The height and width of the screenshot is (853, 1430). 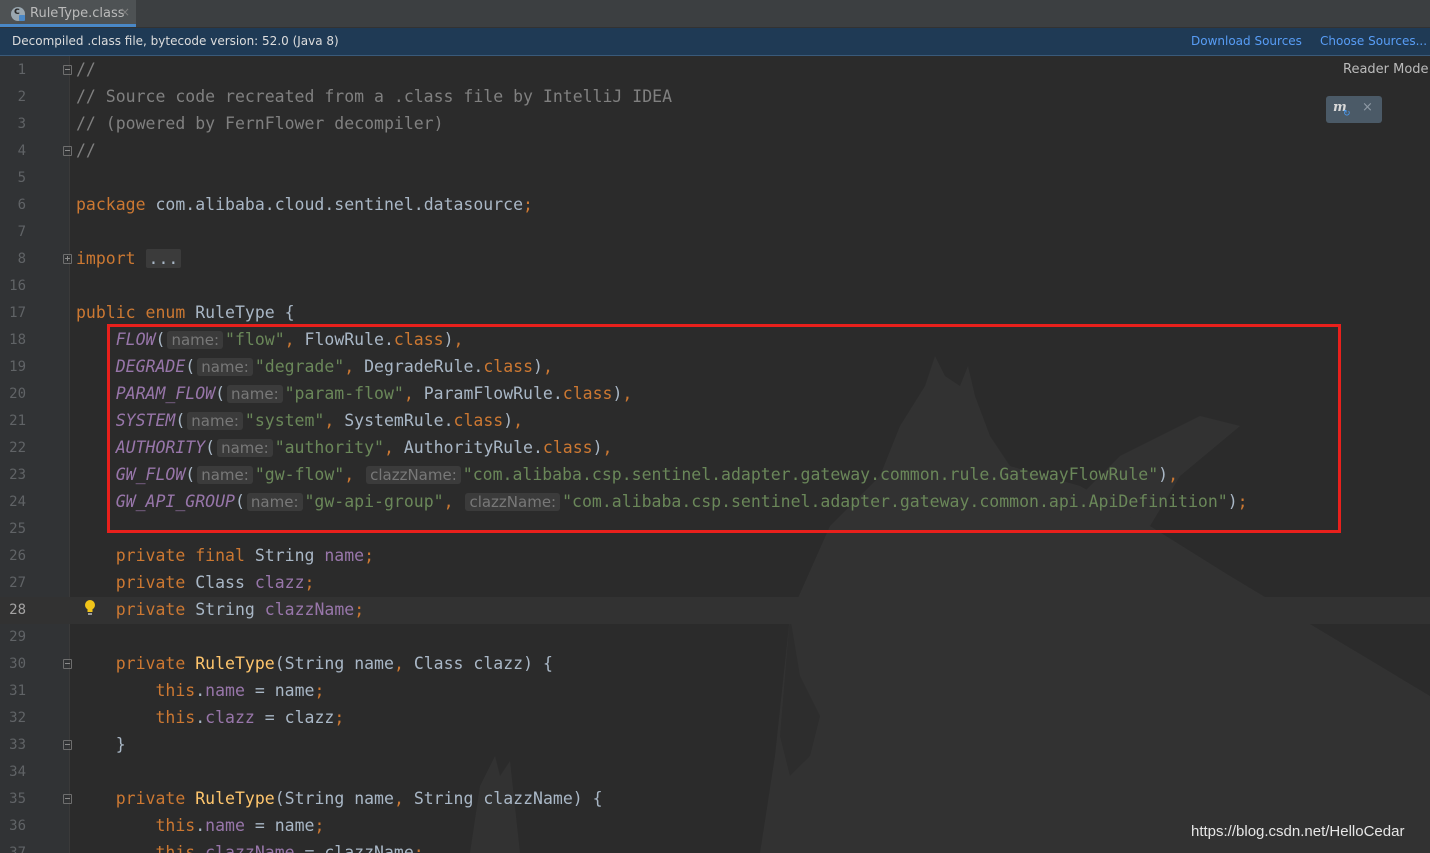 What do you see at coordinates (299, 474) in the screenshot?
I see `code-token: "gw-flow"` at bounding box center [299, 474].